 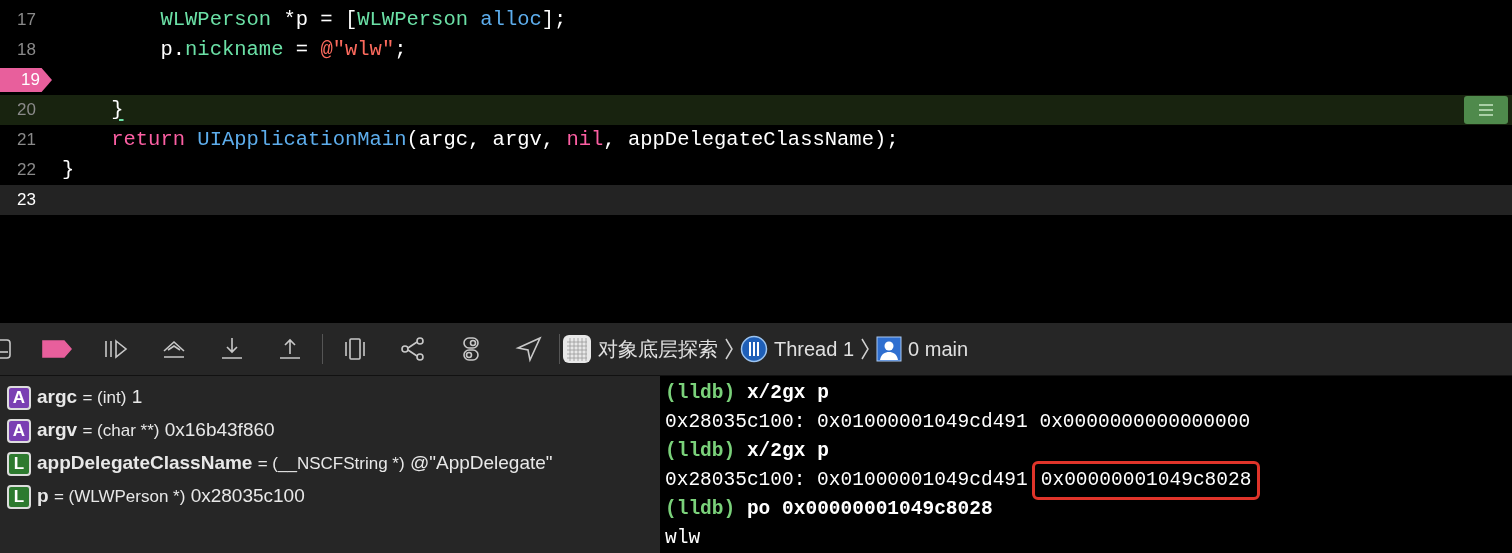 I want to click on line-number: 20, so click(x=26, y=110).